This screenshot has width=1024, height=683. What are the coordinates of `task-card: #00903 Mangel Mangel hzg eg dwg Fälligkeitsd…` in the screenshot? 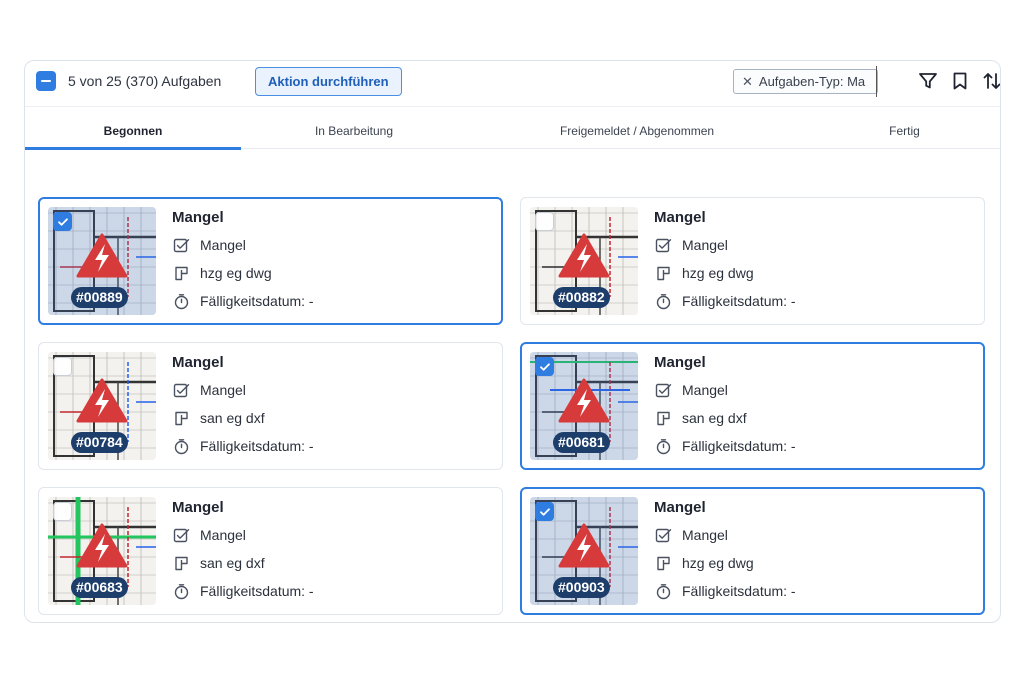 It's located at (752, 551).